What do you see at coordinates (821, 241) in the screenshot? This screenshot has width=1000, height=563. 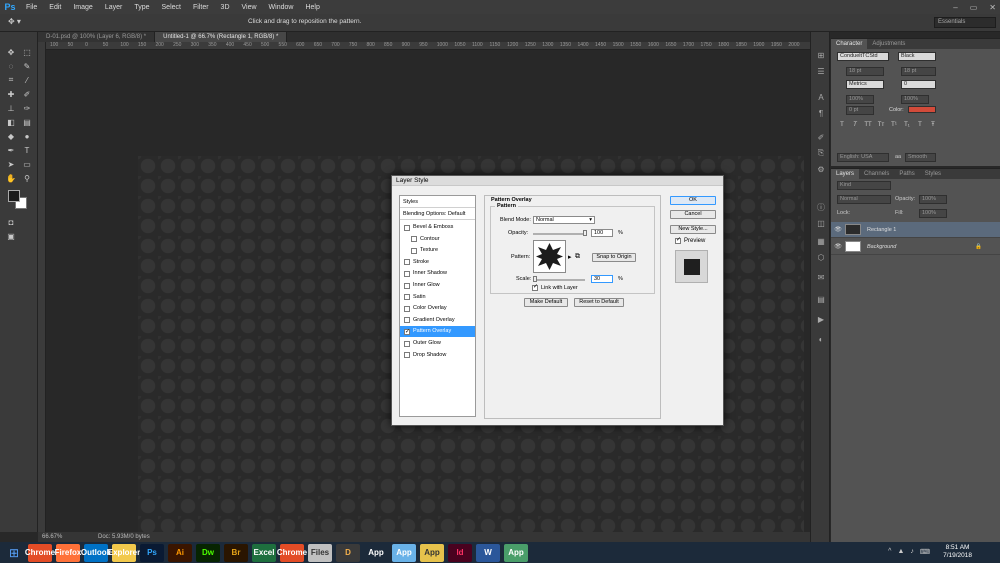 I see `swatches-icon: ▦` at bounding box center [821, 241].